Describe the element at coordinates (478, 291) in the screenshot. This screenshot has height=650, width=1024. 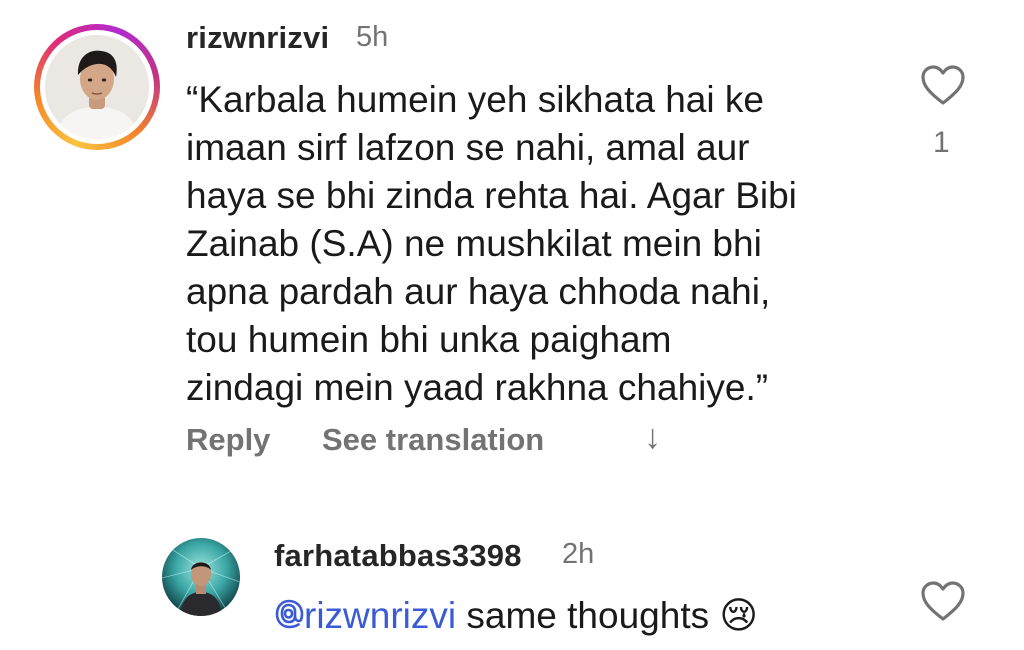
I see `comment-text-line: apna pardah aur haya chhoda nahi,` at that location.